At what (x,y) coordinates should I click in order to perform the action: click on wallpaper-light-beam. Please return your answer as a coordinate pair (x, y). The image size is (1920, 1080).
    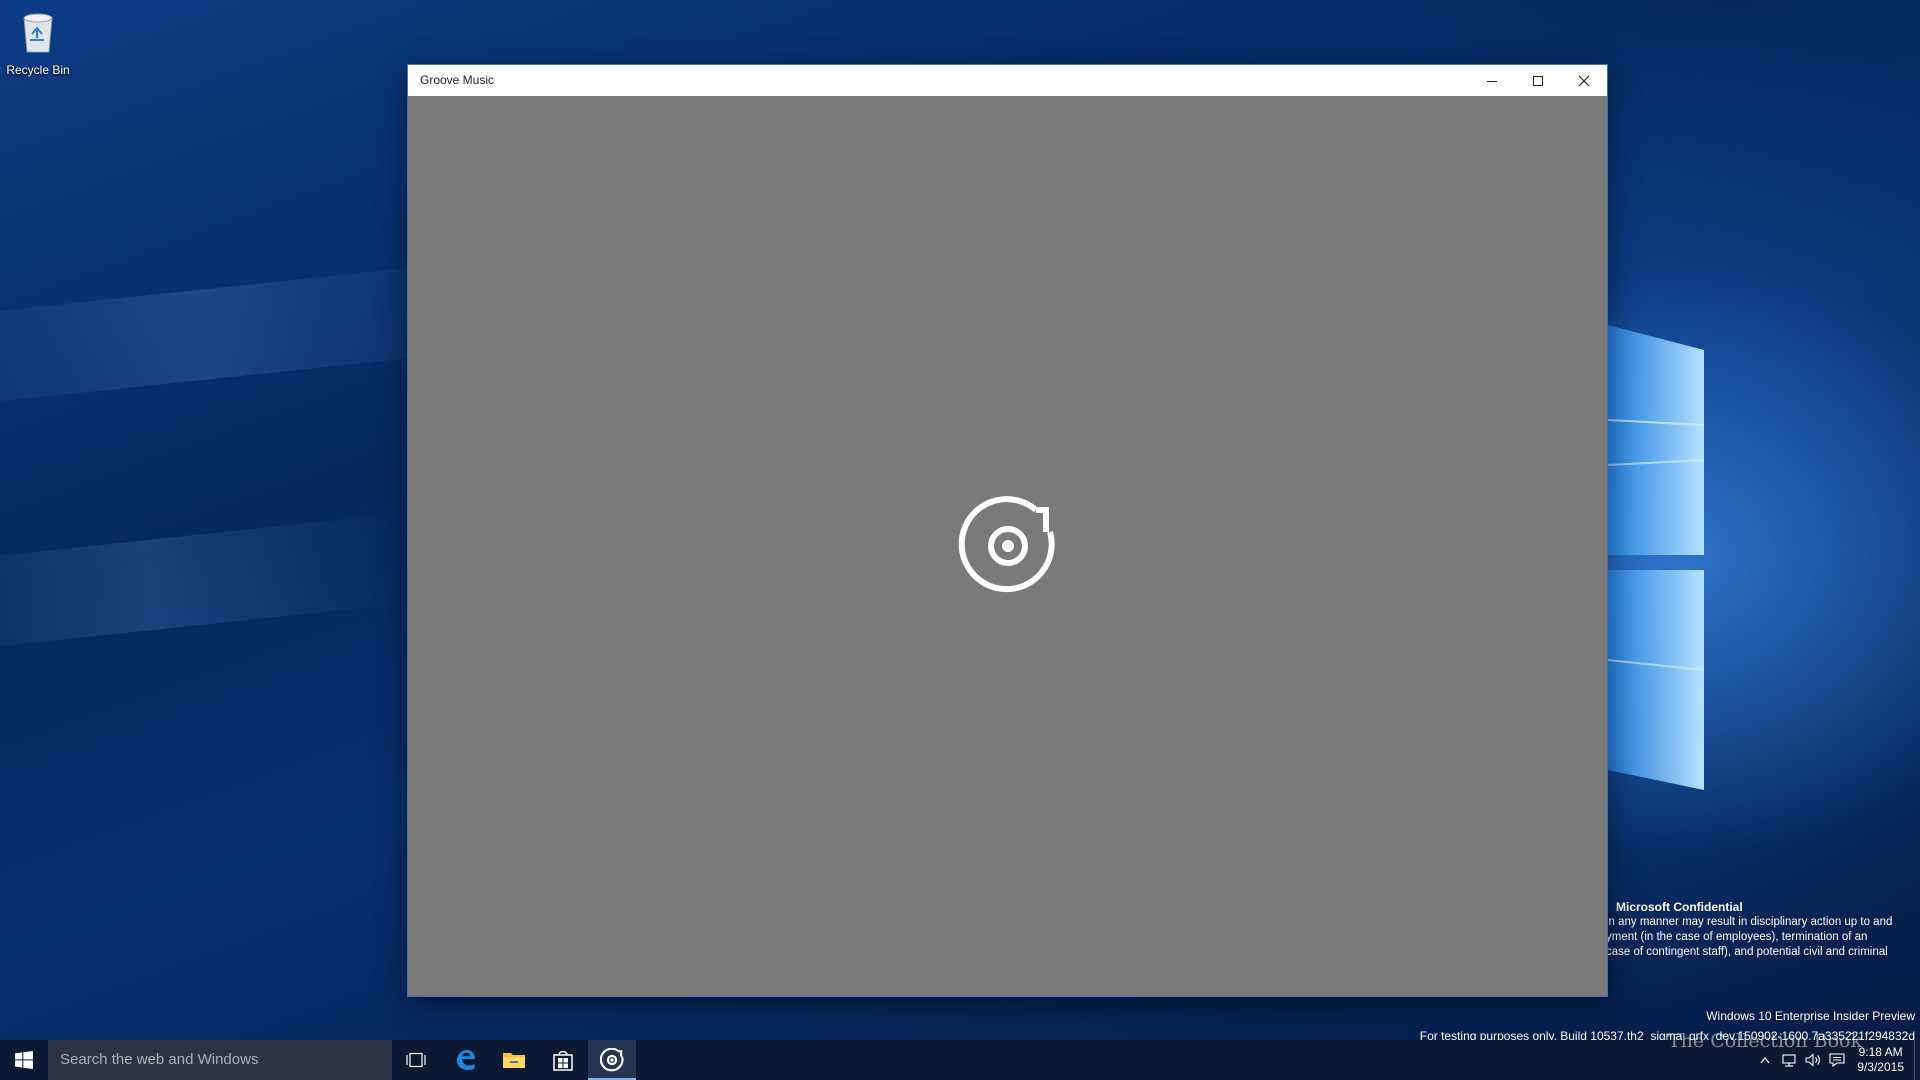
    Looking at the image, I should click on (202, 585).